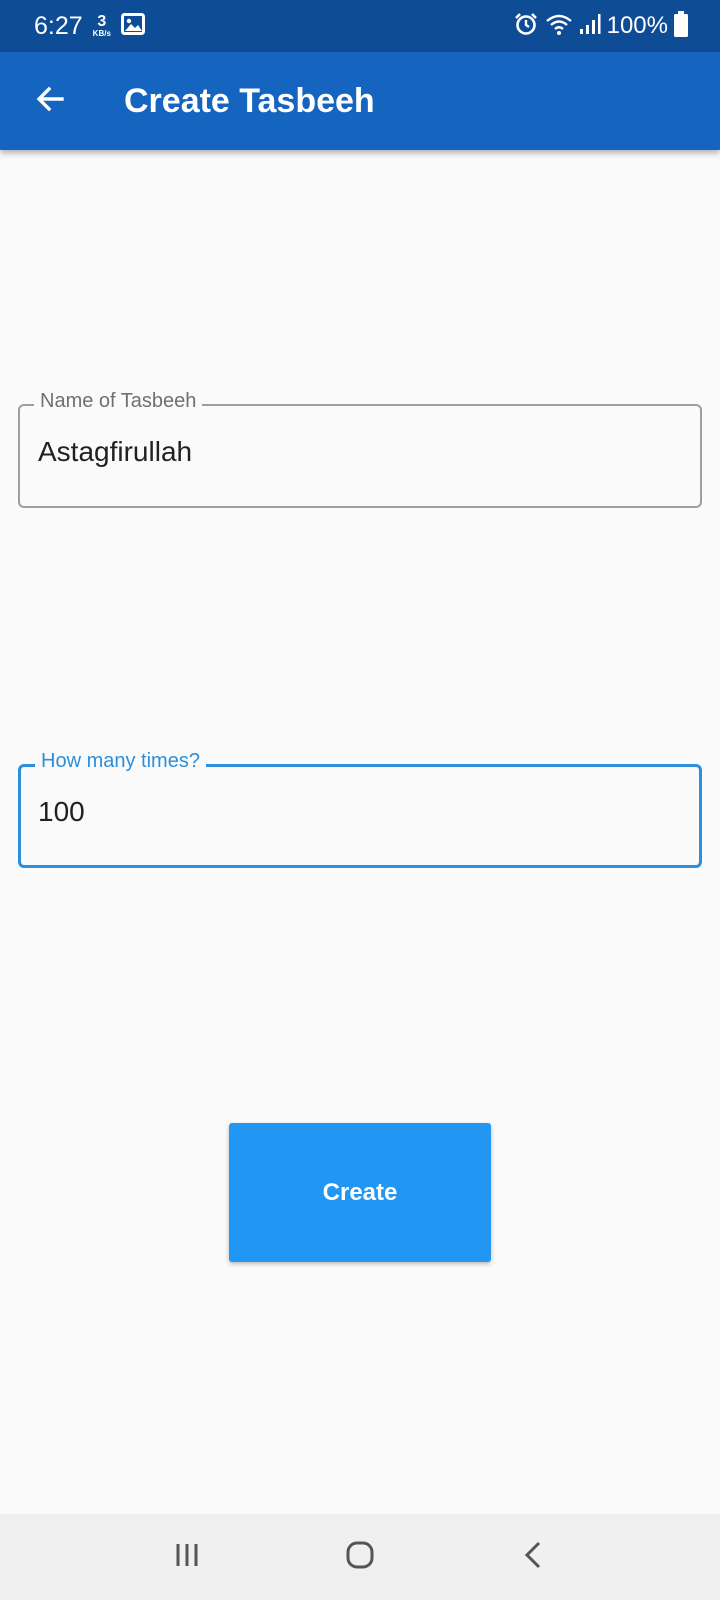 This screenshot has width=720, height=1600. What do you see at coordinates (89, 26) in the screenshot?
I see `status-left: 6:27 3 KB/s` at bounding box center [89, 26].